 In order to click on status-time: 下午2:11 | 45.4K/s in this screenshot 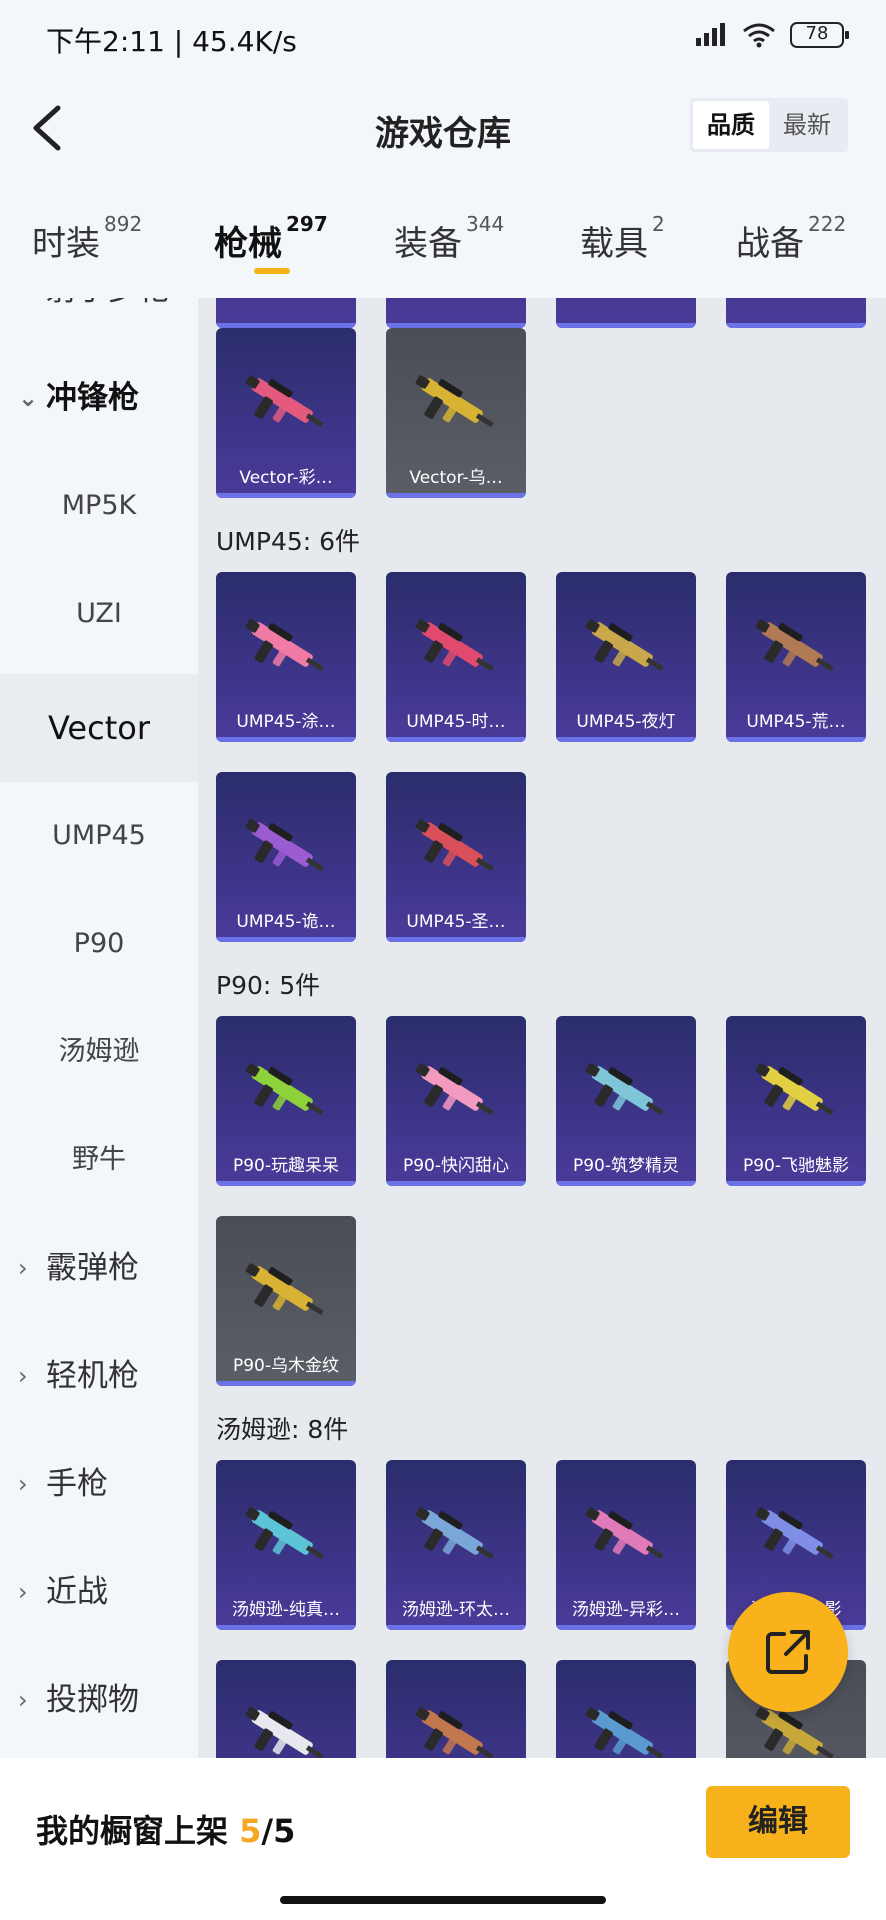, I will do `click(171, 41)`.